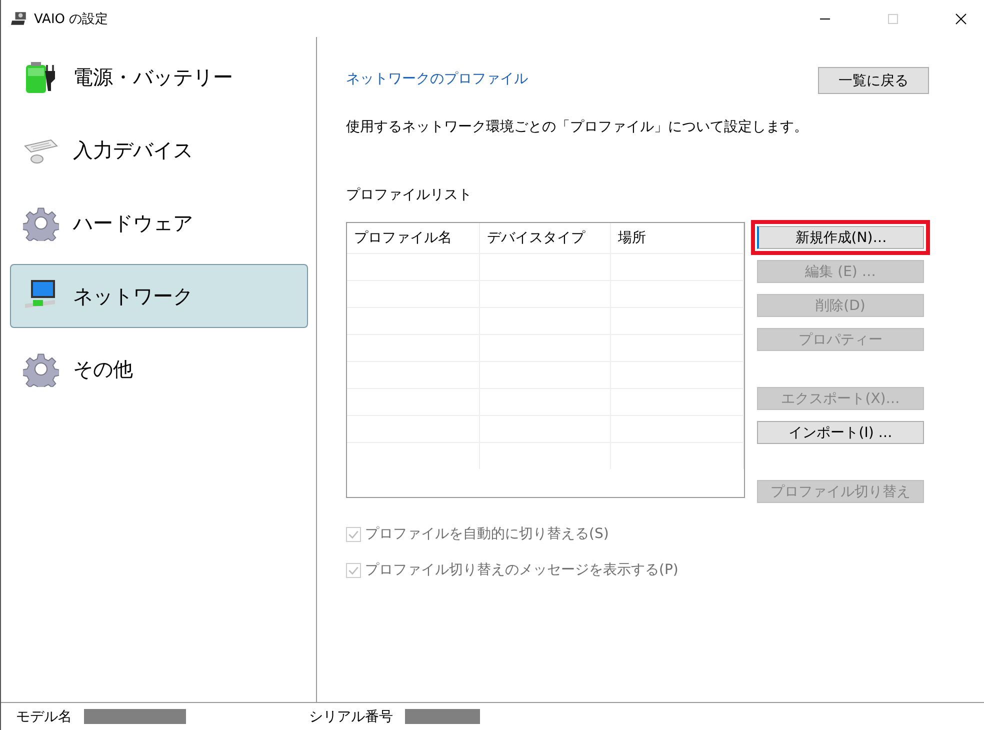  I want to click on sidebar-item: ハードウェア, so click(159, 223).